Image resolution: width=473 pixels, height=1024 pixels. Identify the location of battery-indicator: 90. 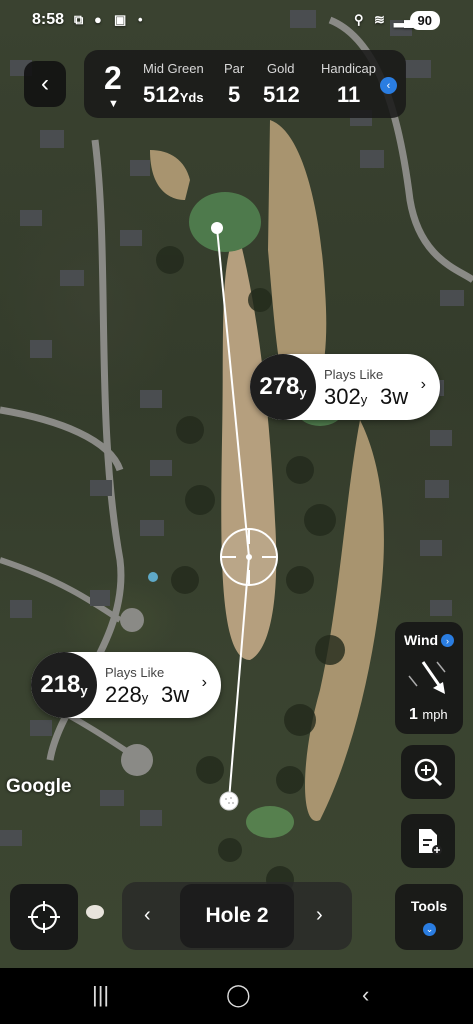
(424, 20).